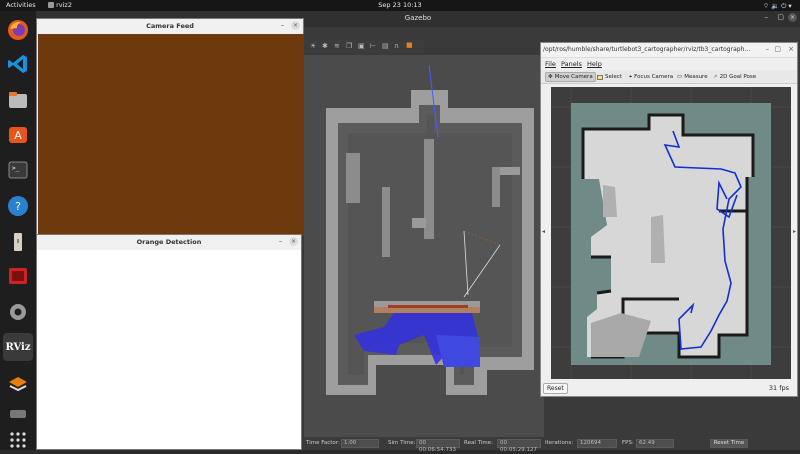  I want to click on camera-feed-title-bar: Camera Feed – ×, so click(170, 26).